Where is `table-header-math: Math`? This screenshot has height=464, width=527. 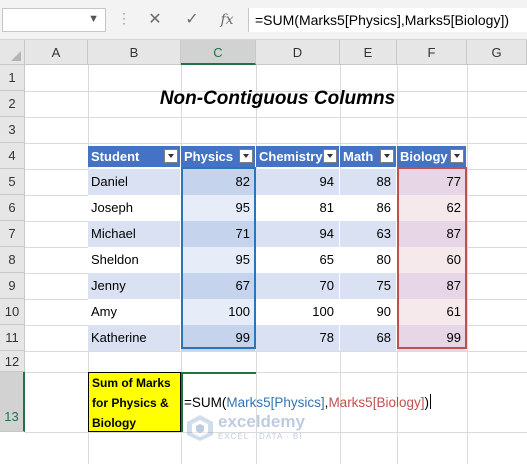
table-header-math: Math is located at coordinates (368, 156).